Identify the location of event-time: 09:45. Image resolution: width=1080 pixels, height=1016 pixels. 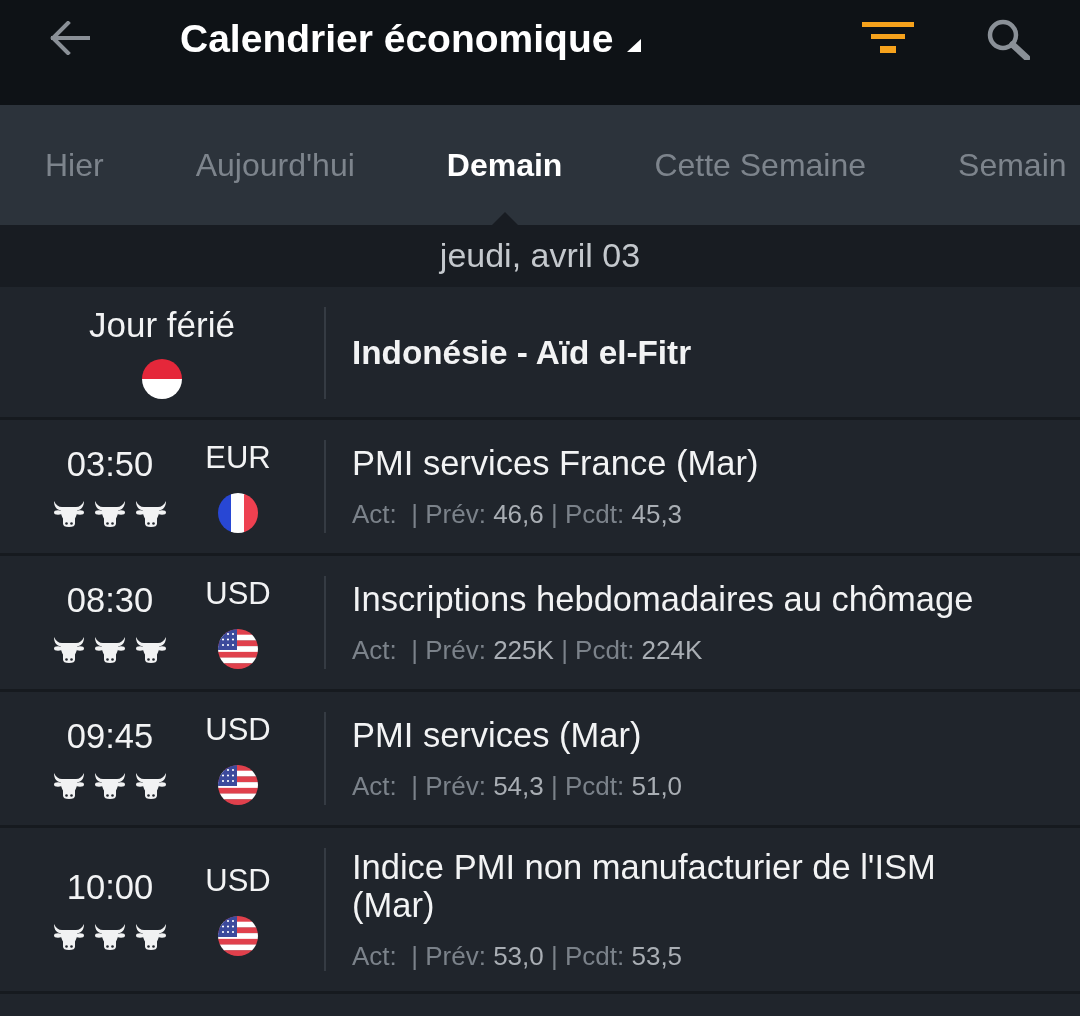
(110, 736).